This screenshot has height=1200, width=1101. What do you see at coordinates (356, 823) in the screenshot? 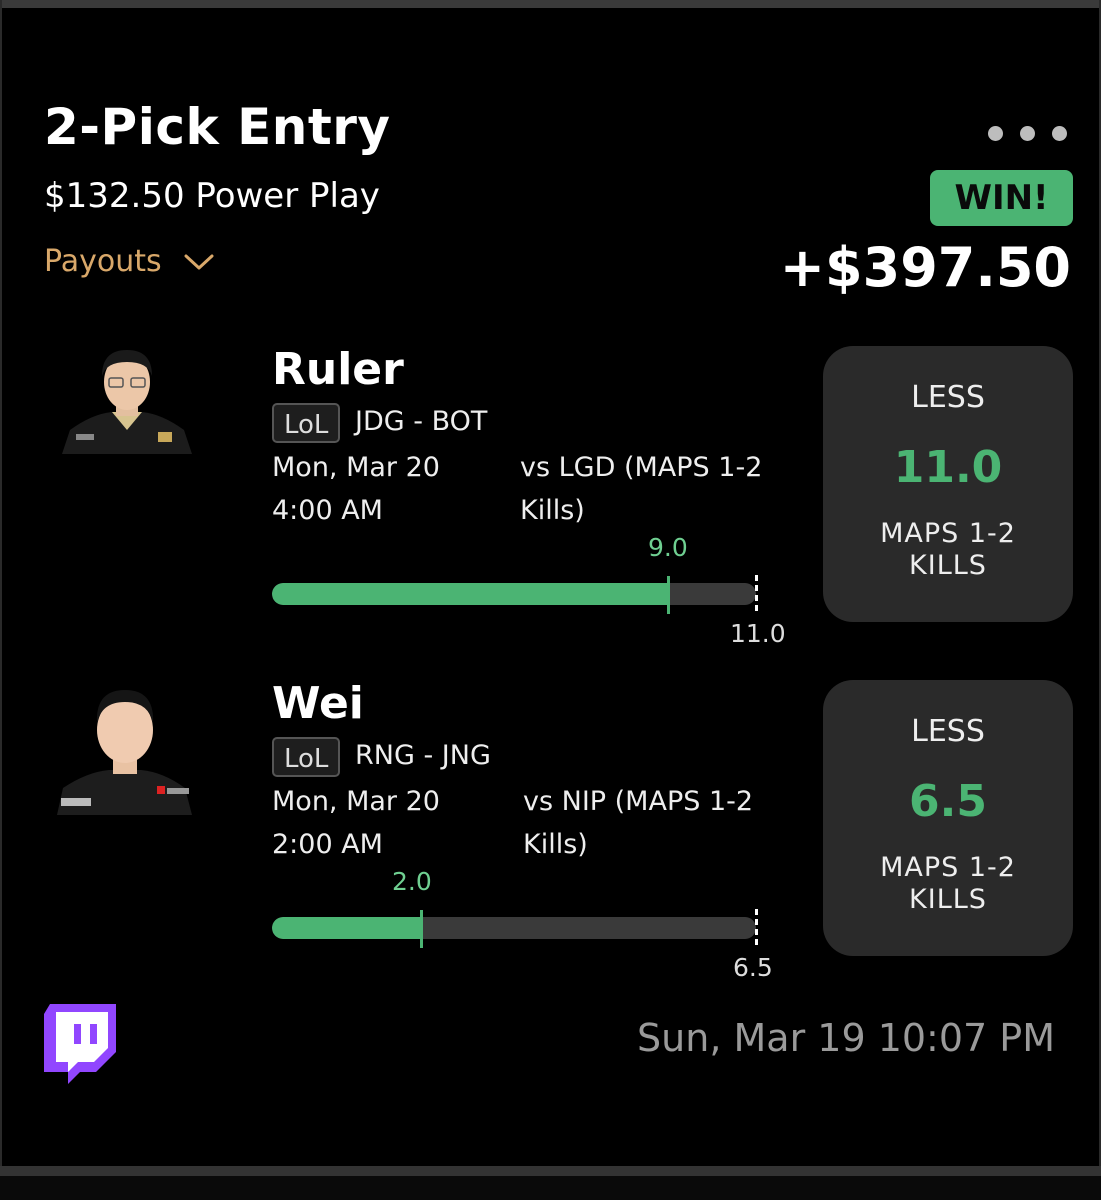
I see `game-schedule: Mon, Mar 20 2:00 AM` at bounding box center [356, 823].